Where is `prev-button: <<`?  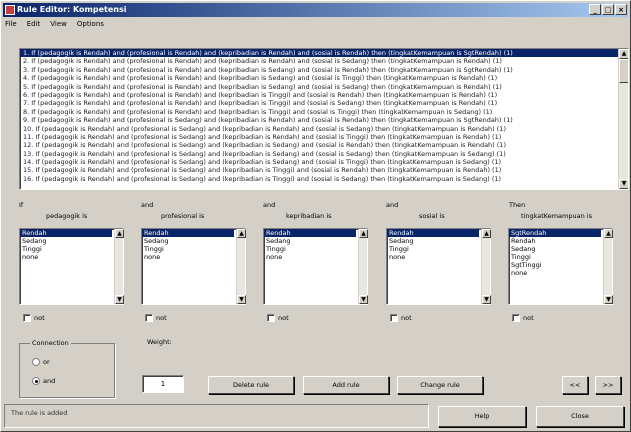
prev-button: << is located at coordinates (575, 385).